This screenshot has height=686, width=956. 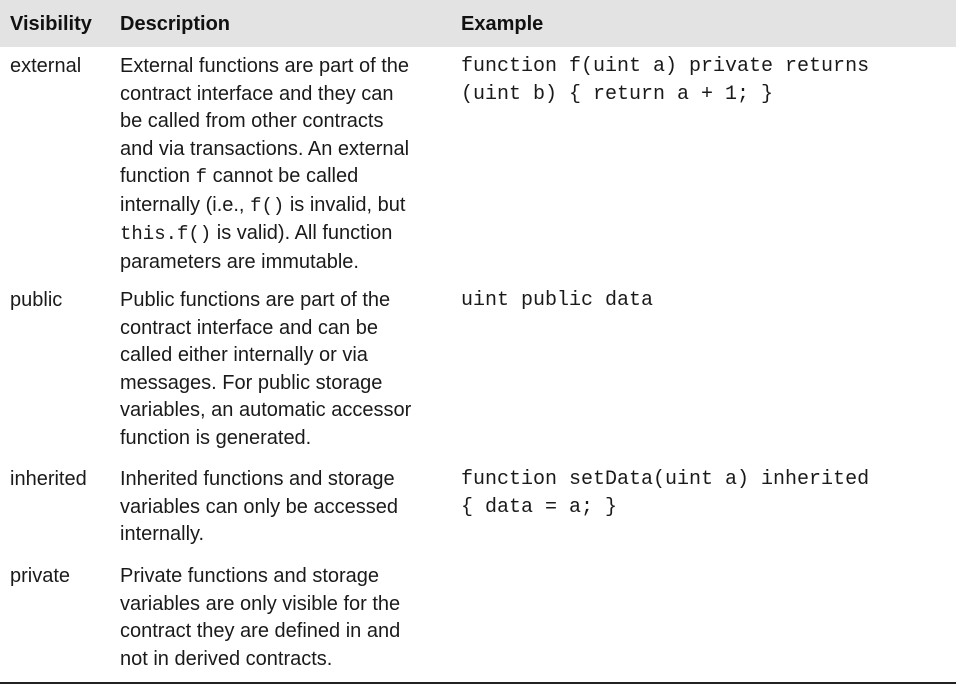 I want to click on description-line: variables can only be accessed, so click(x=259, y=506).